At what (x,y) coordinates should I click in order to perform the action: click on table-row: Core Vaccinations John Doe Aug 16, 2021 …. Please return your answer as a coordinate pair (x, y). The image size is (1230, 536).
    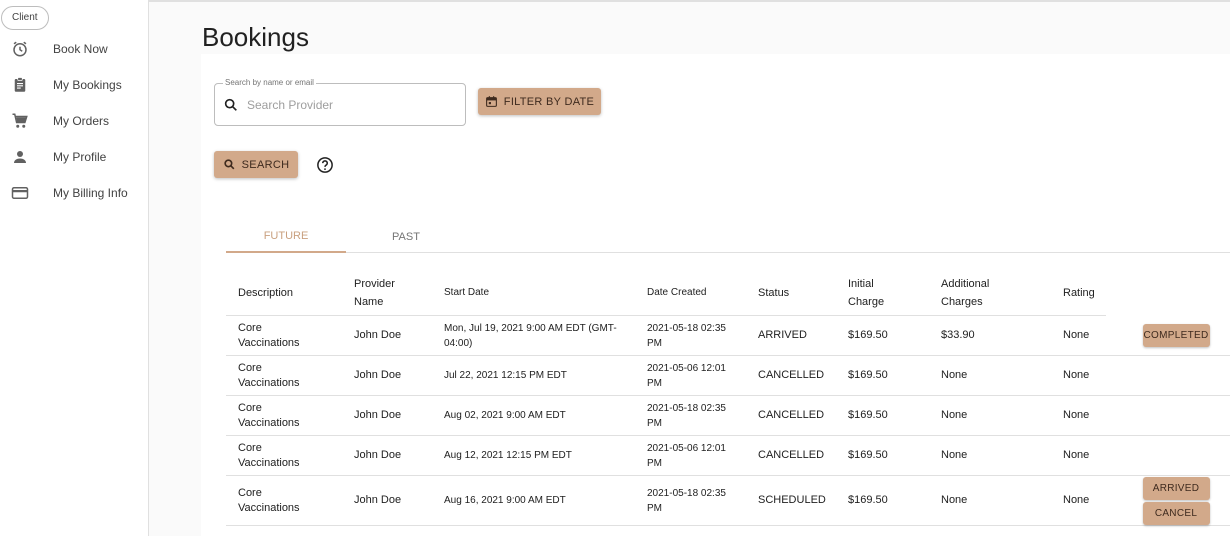
    Looking at the image, I should click on (728, 501).